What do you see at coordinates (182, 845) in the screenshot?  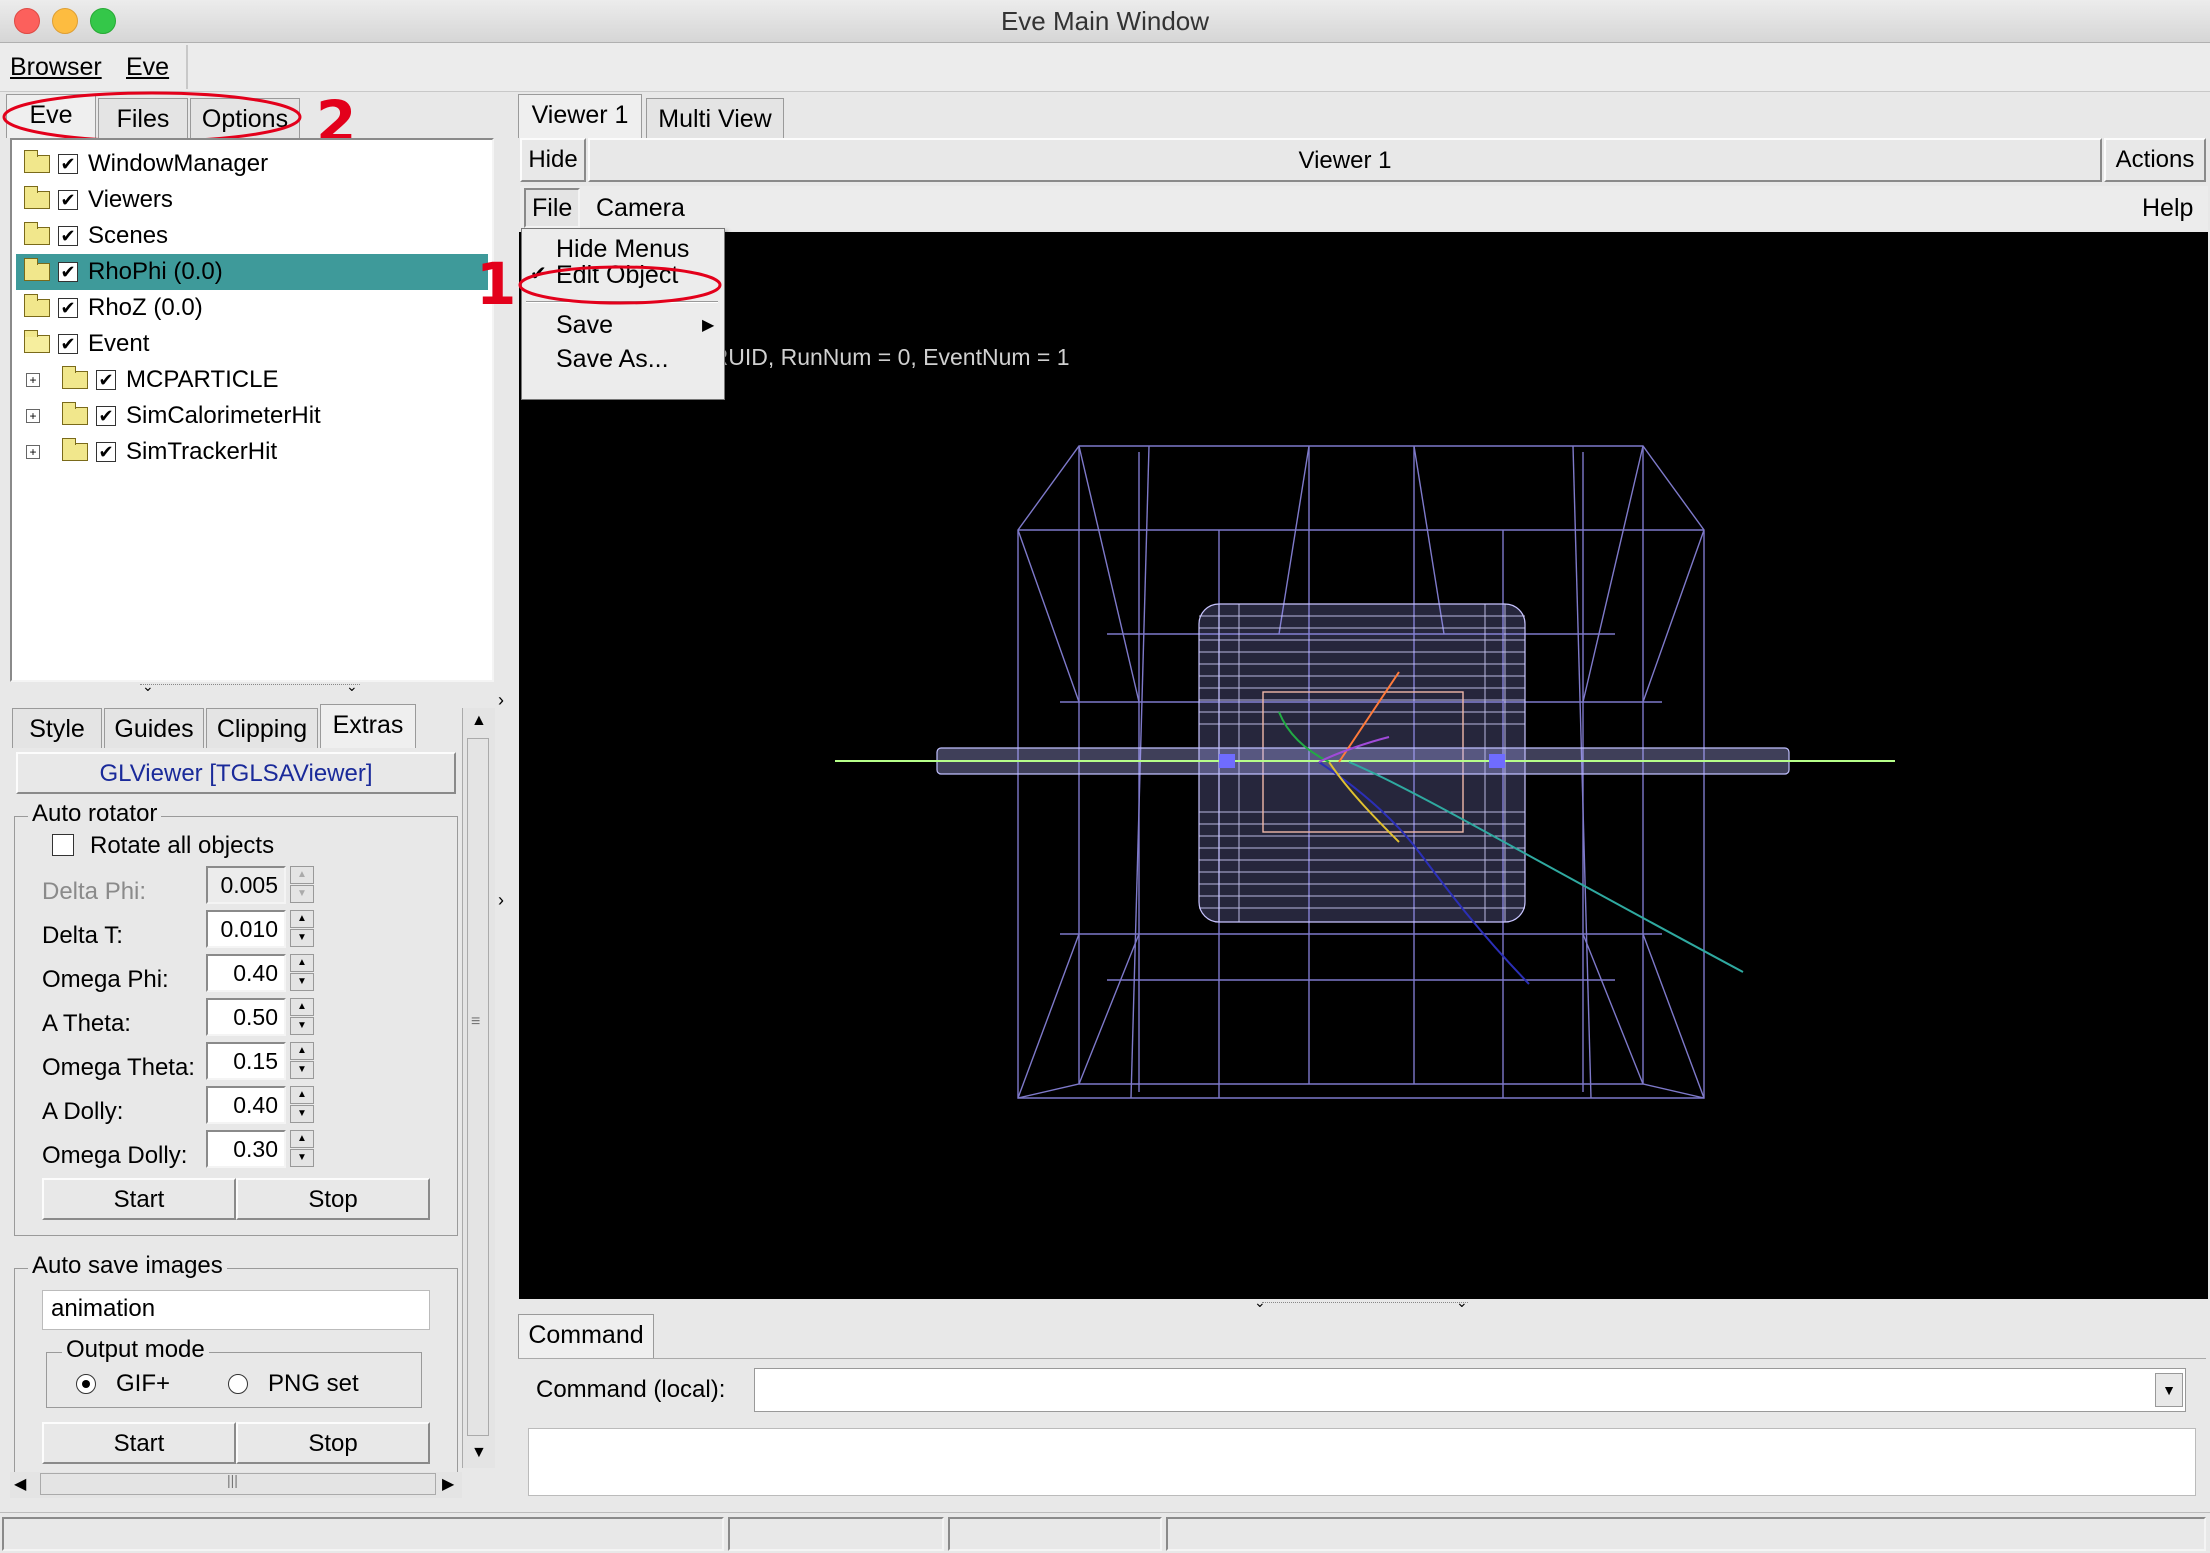 I see `rotate-all-label: Rotate all objects` at bounding box center [182, 845].